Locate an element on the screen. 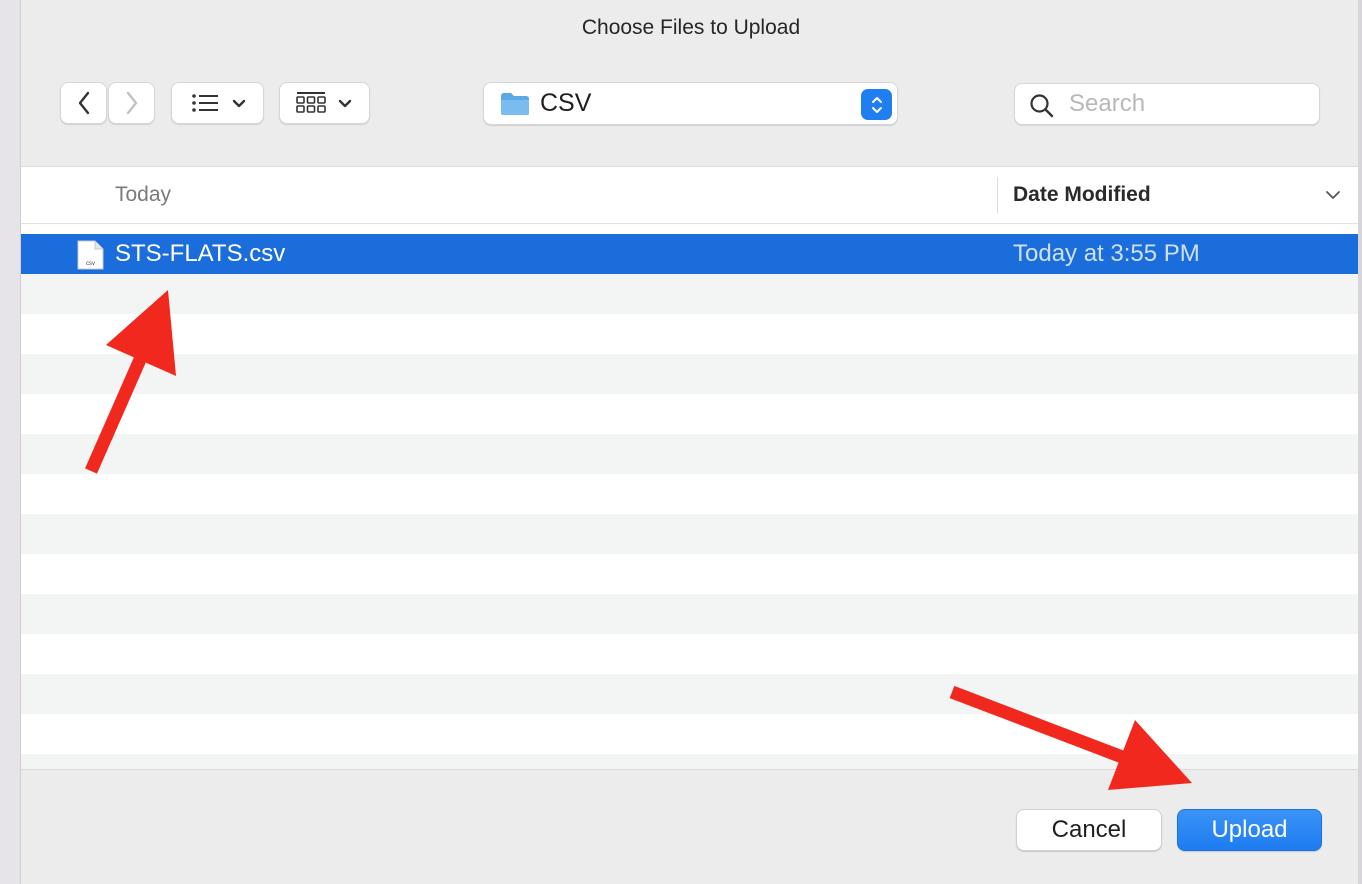 The height and width of the screenshot is (884, 1362). list-view-button is located at coordinates (217, 103).